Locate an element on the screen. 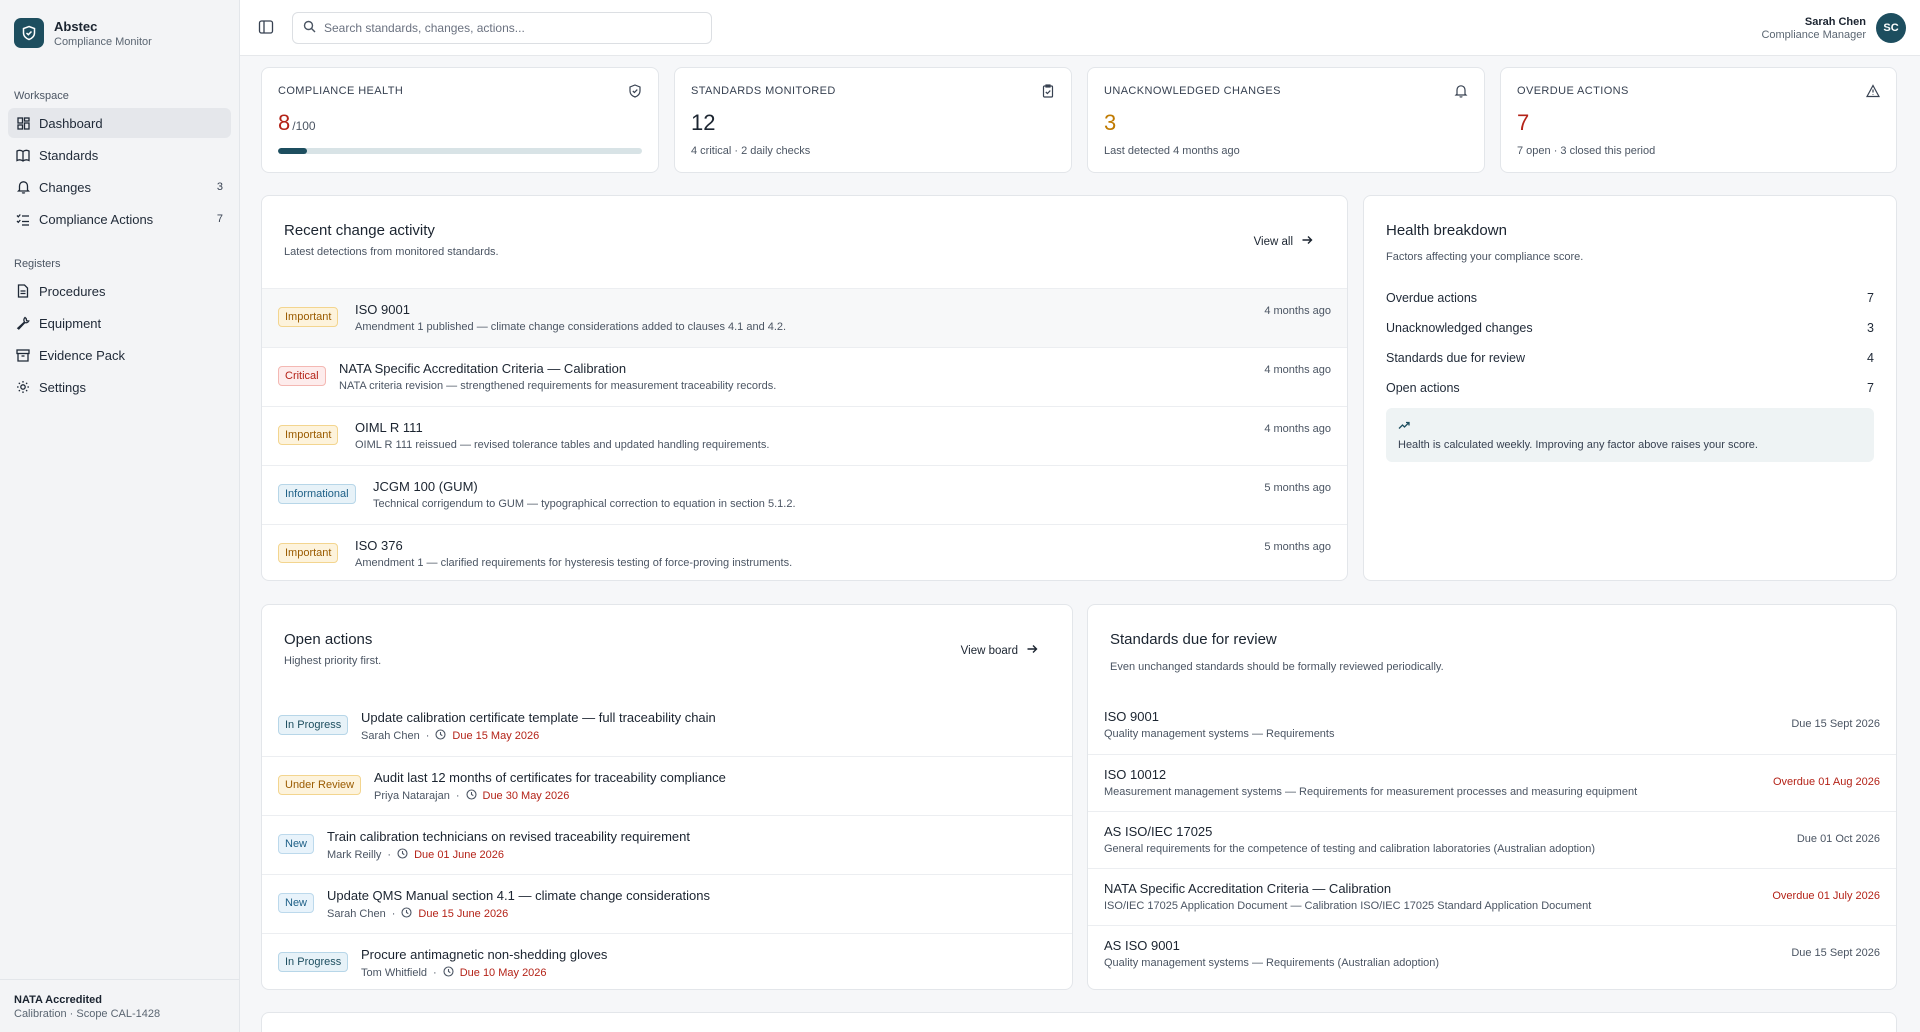 The image size is (1920, 1032). brand: Abstec Compliance Monitor is located at coordinates (119, 33).